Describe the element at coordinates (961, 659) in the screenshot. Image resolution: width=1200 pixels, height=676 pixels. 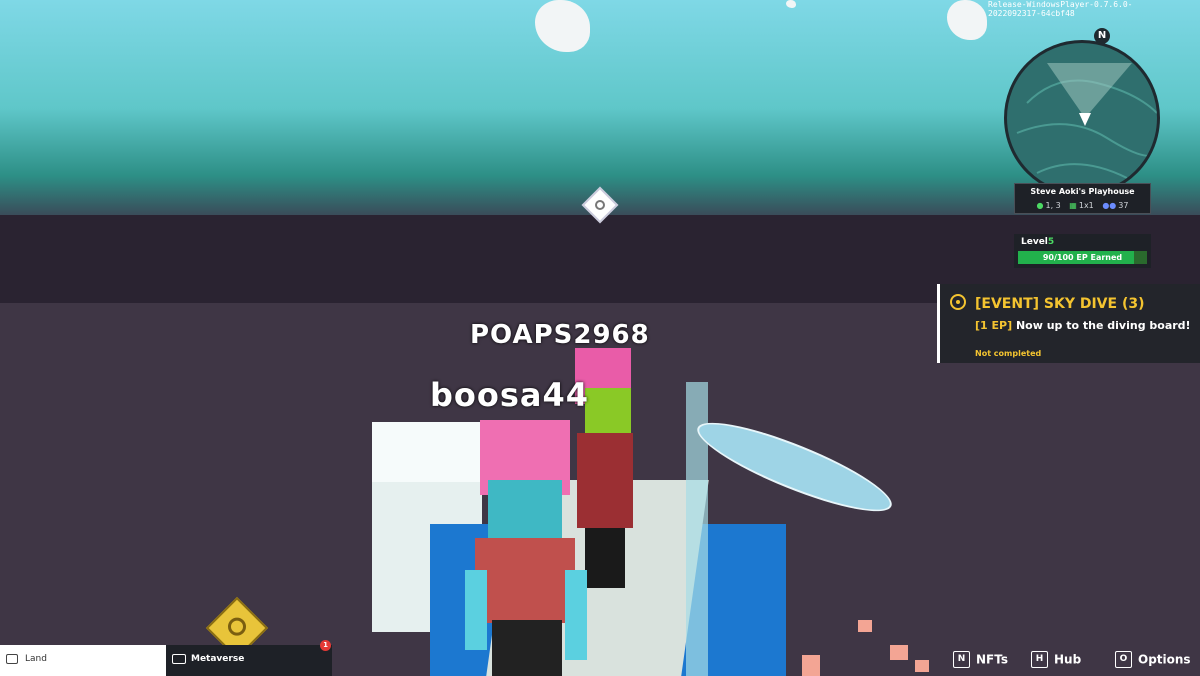
I see `key-n: N` at that location.